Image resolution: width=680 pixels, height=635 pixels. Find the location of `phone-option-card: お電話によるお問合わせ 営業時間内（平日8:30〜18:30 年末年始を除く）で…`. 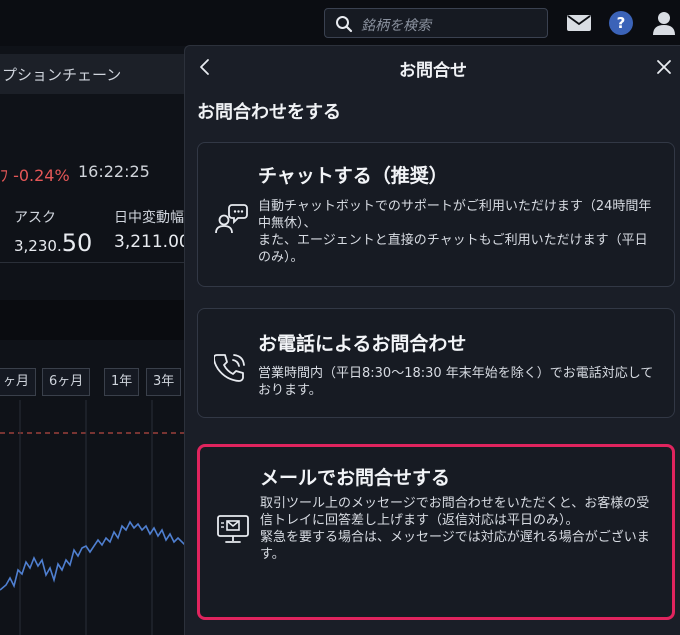

phone-option-card: お電話によるお問合わせ 営業時間内（平日8:30〜18:30 年末年始を除く）で… is located at coordinates (436, 363).